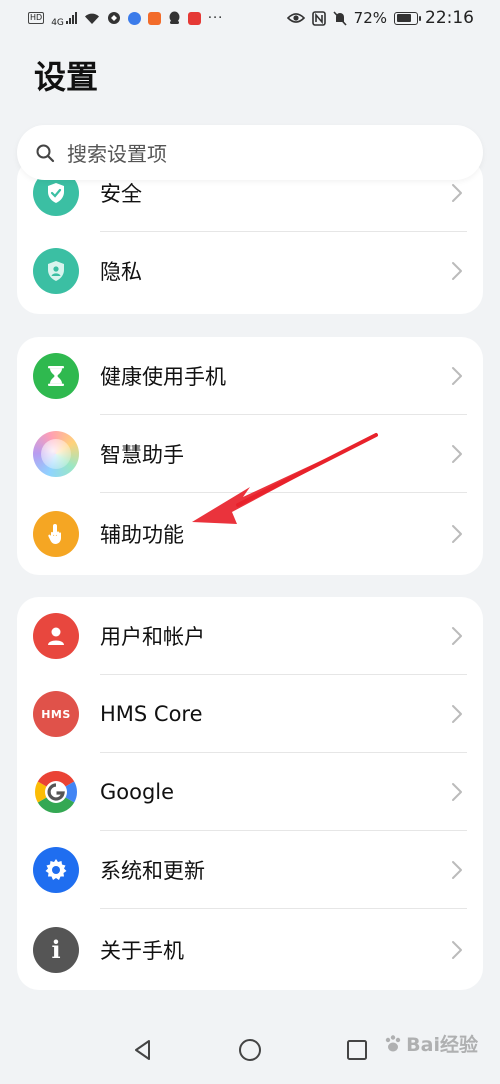 Image resolution: width=500 pixels, height=1084 pixels. Describe the element at coordinates (56, 534) in the screenshot. I see `hand-pointer-icon` at that location.